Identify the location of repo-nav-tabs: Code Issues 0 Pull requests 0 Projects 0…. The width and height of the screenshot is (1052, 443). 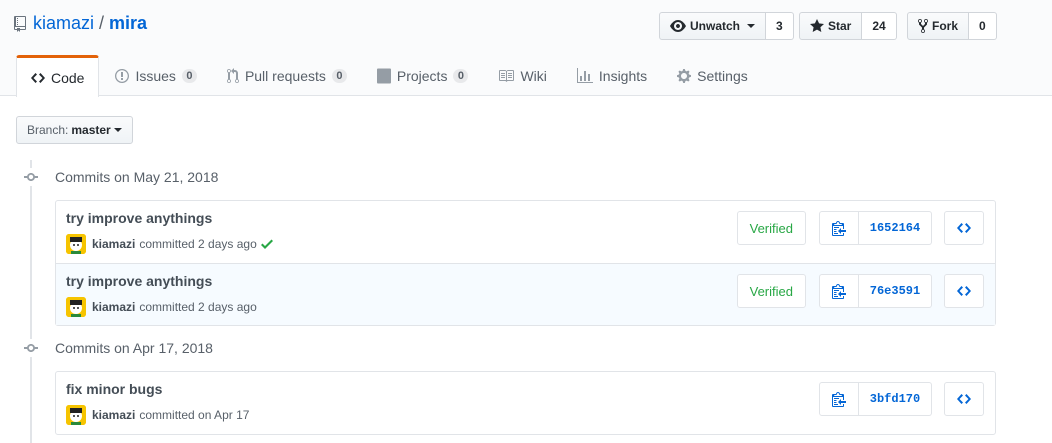
(390, 76).